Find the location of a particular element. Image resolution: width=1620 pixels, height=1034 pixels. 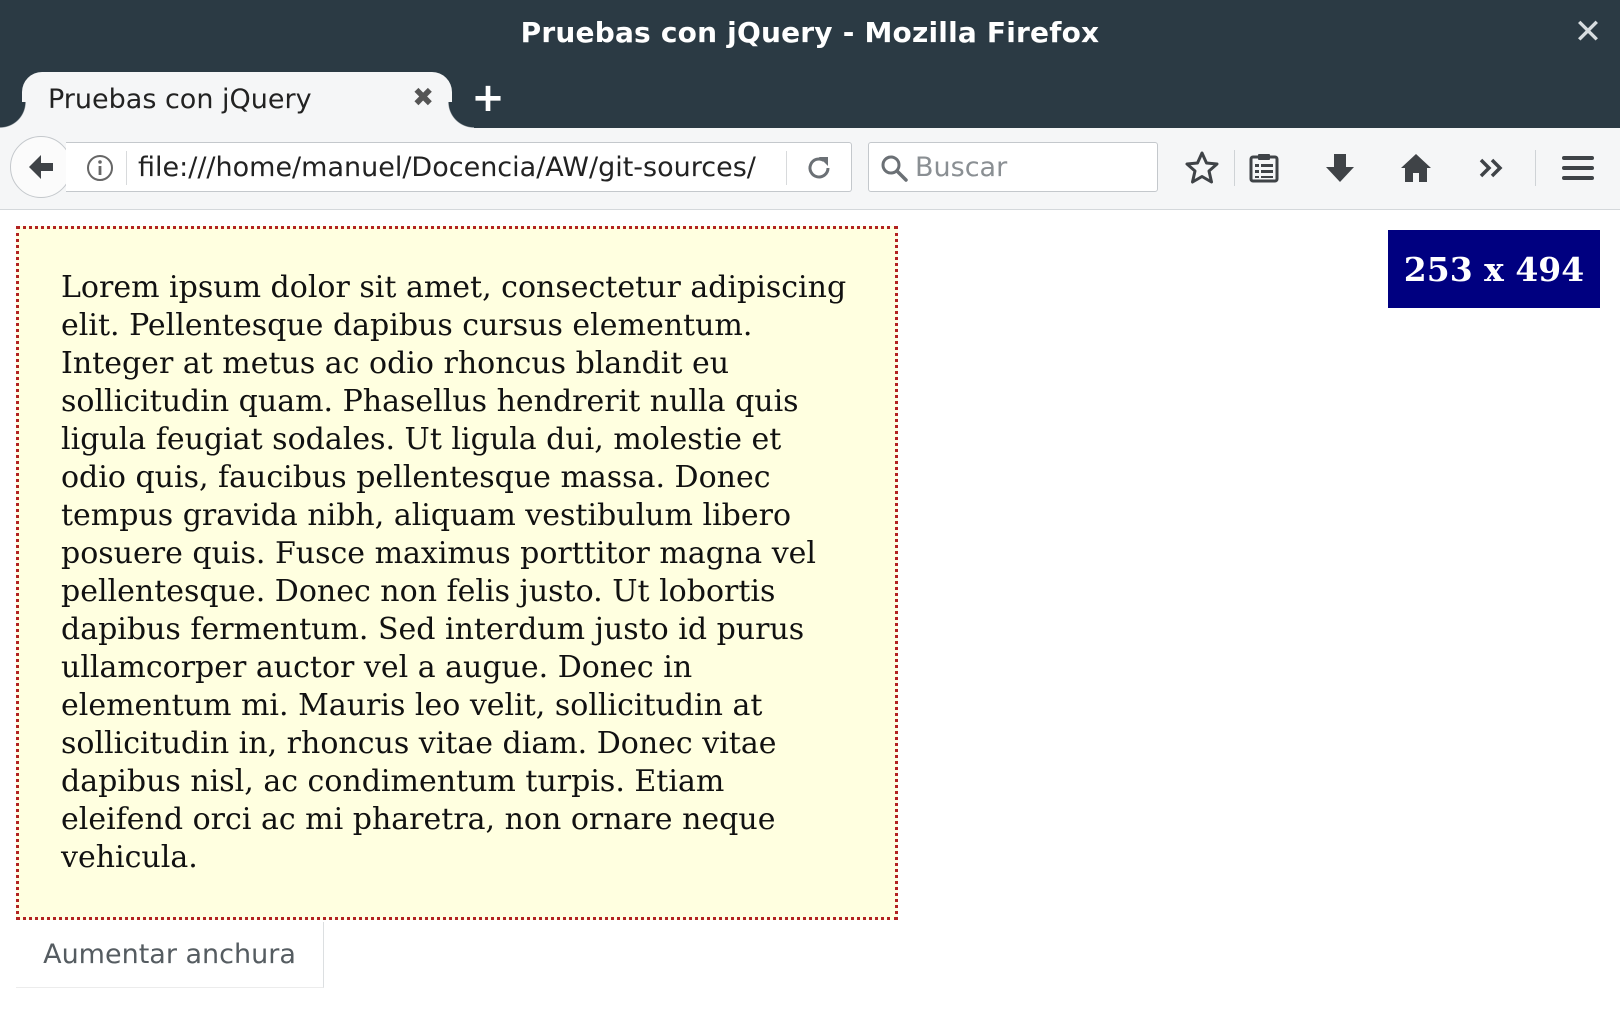

home-button is located at coordinates (1416, 168).